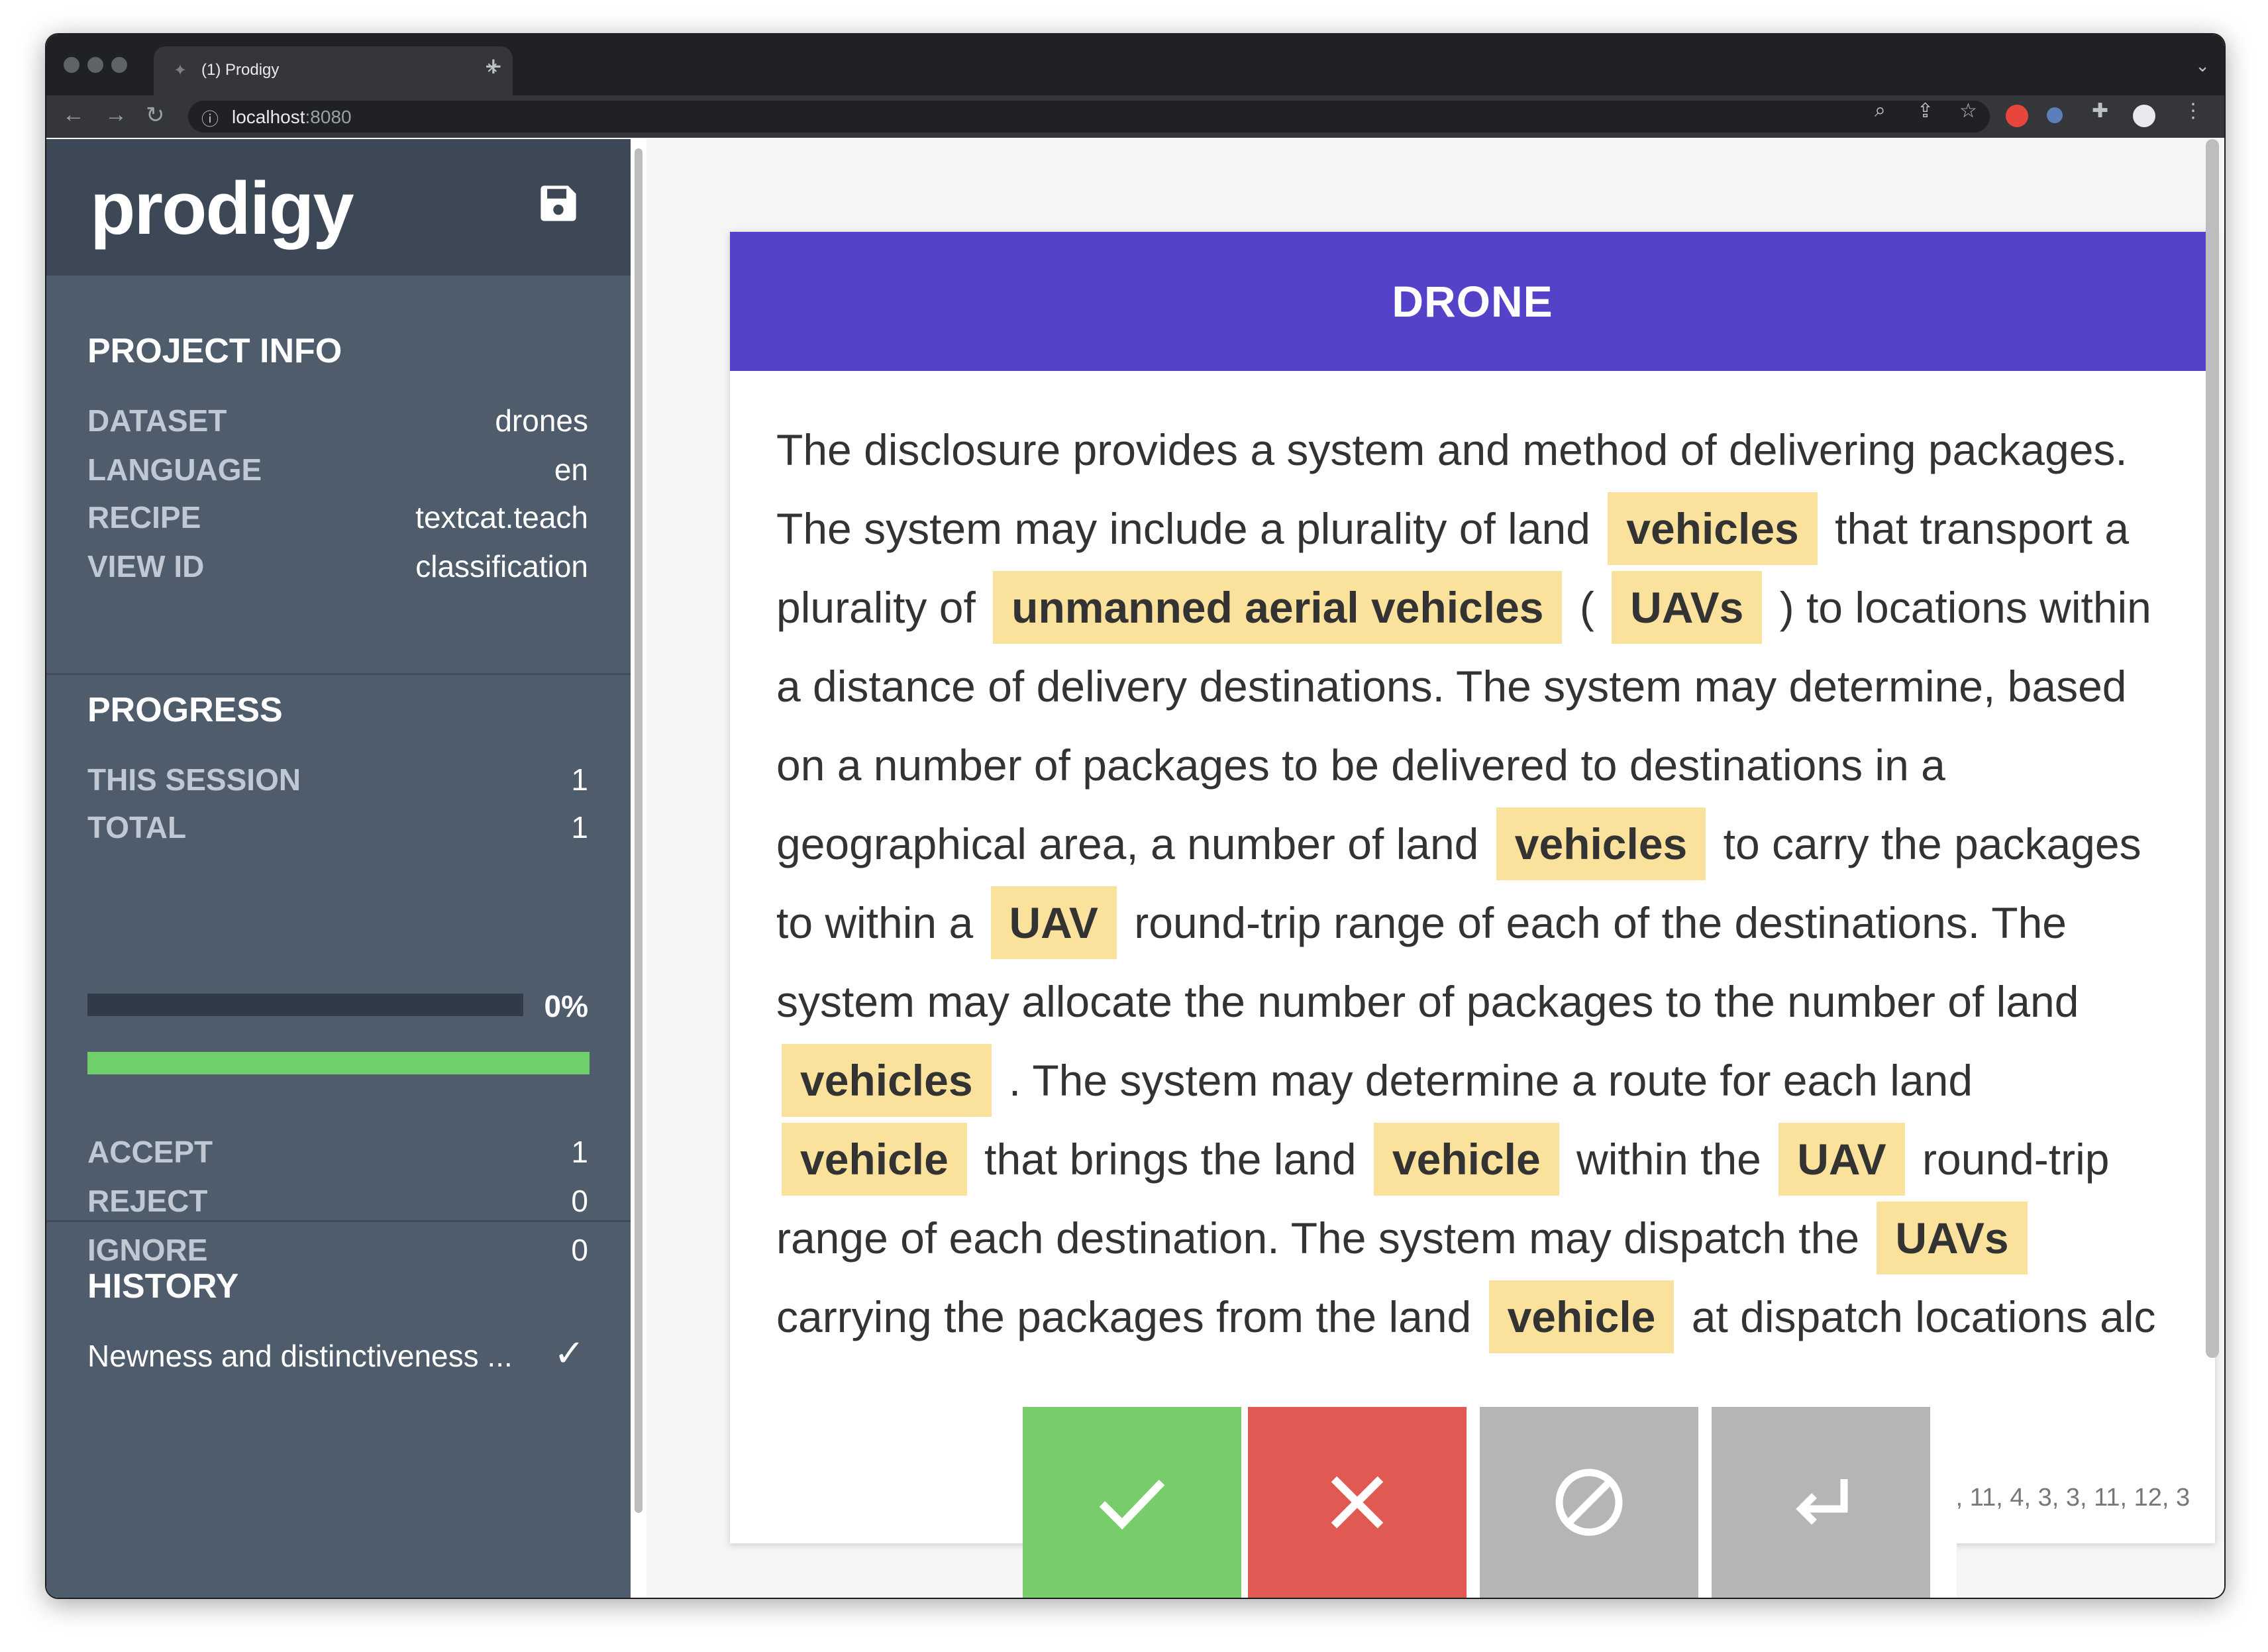  What do you see at coordinates (337, 779) in the screenshot?
I see `this-session-row: THIS SESSION 1` at bounding box center [337, 779].